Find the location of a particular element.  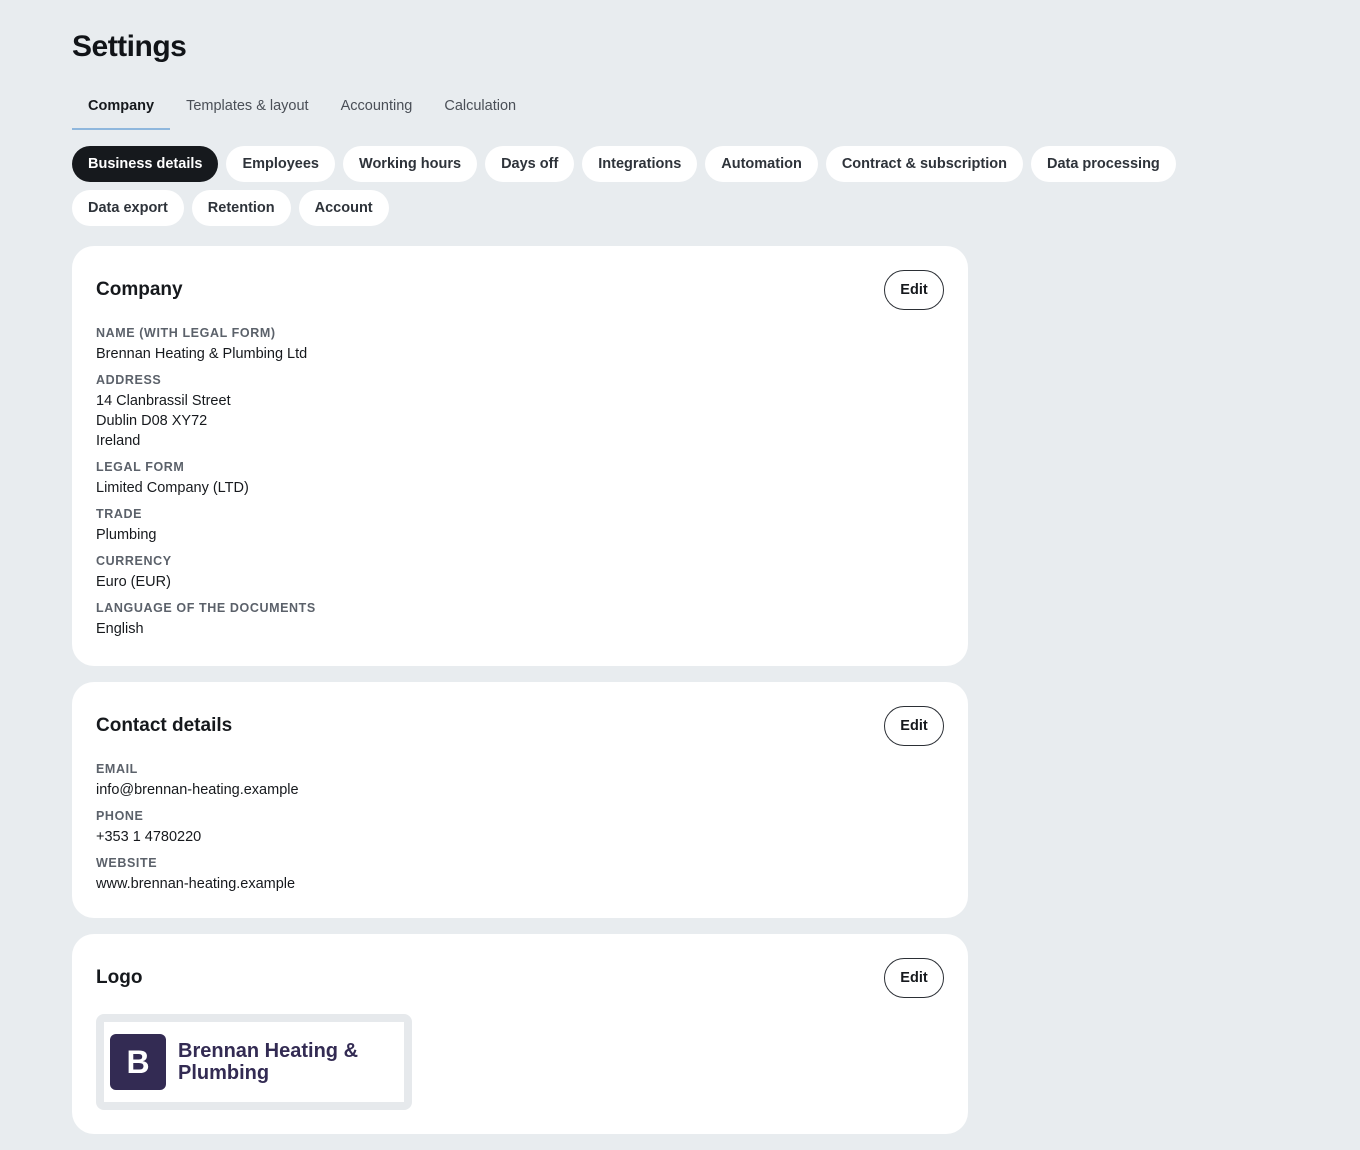

field-legal-form: Legal form Limited Company (LTD) is located at coordinates (476, 479).